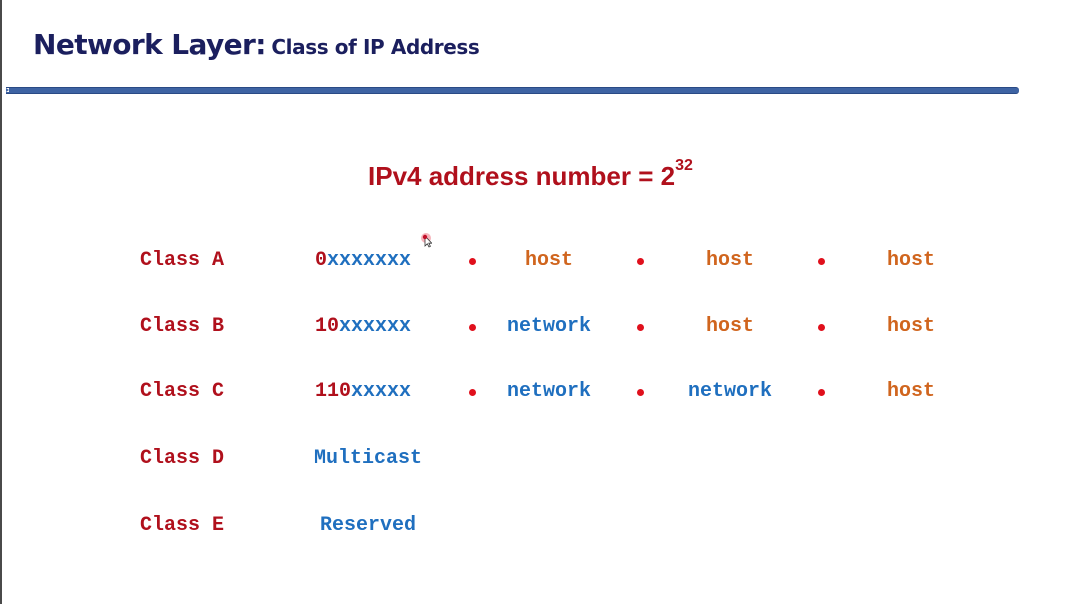 Image resolution: width=1076 pixels, height=604 pixels. Describe the element at coordinates (684, 165) in the screenshot. I see `formula-exponent: 32` at that location.